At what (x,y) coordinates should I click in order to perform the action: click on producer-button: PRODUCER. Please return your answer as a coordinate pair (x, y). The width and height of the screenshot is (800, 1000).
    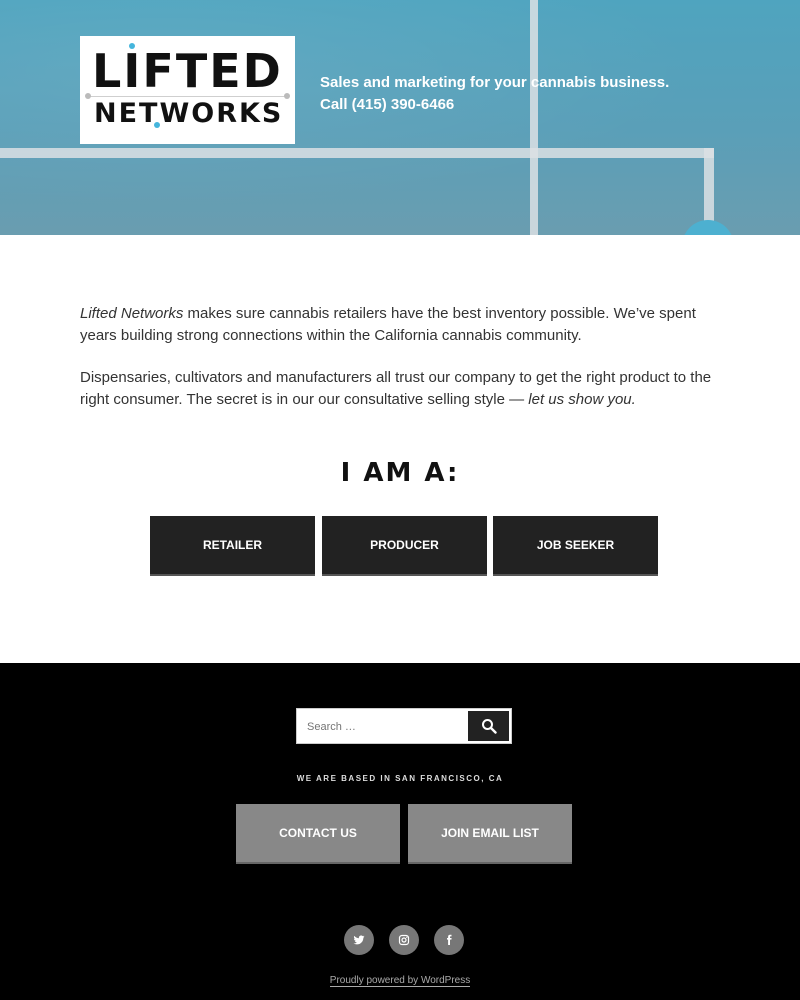
    Looking at the image, I should click on (404, 546).